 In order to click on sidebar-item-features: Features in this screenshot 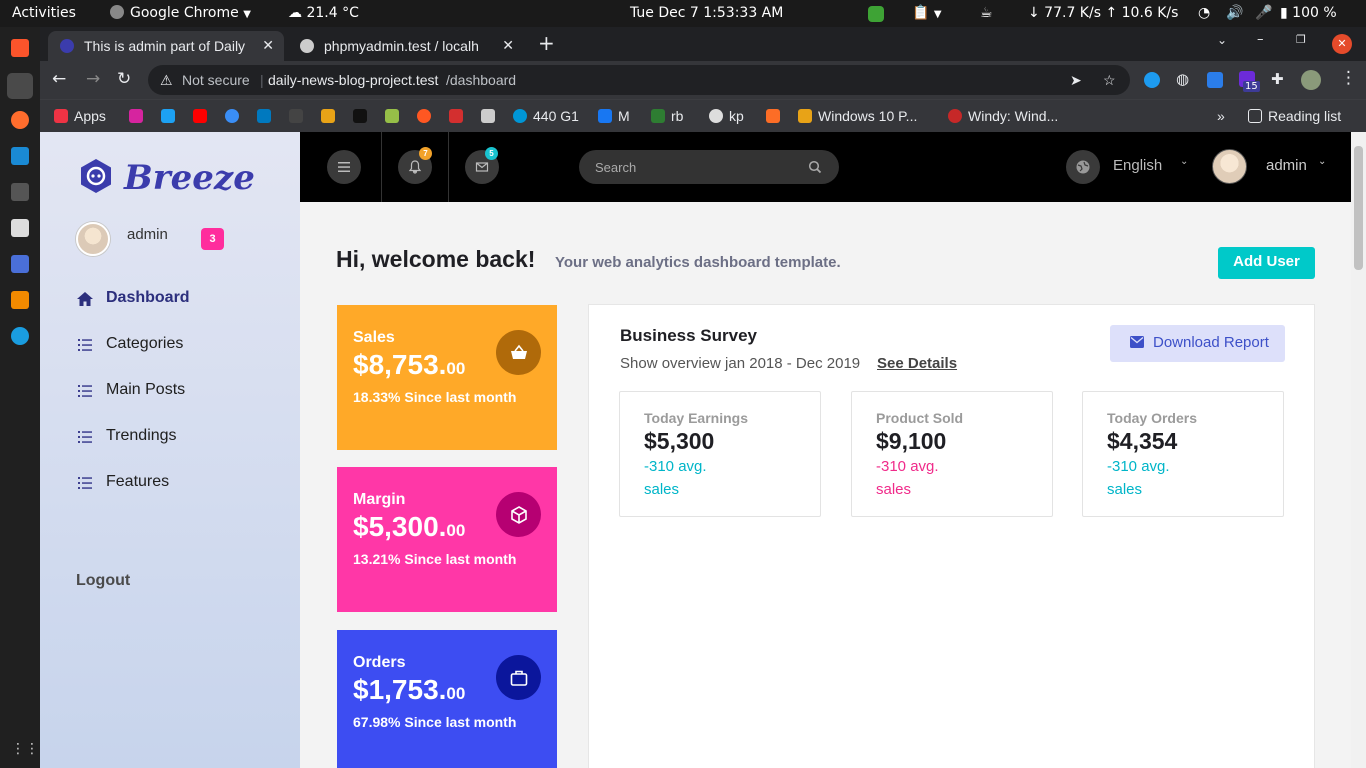, I will do `click(176, 484)`.